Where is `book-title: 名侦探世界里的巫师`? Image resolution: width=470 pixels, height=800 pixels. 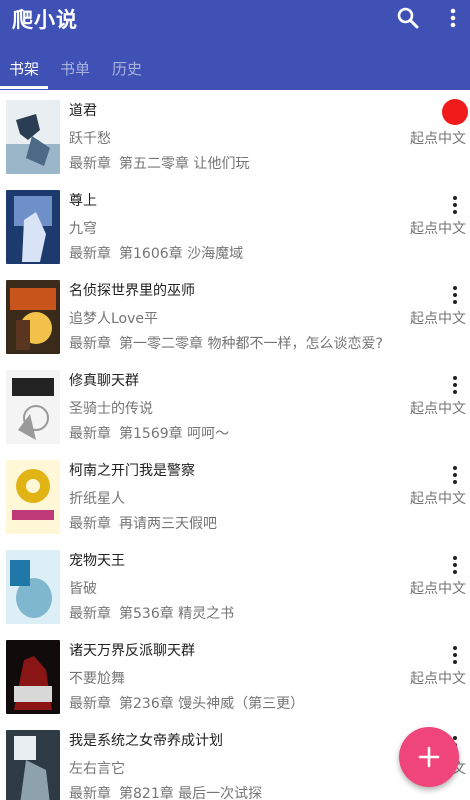 book-title: 名侦探世界里的巫师 is located at coordinates (132, 291).